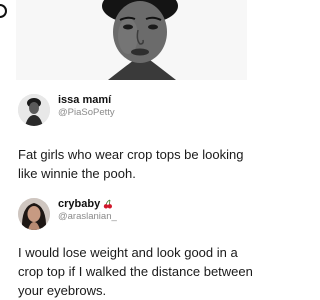  I want to click on cherry-icon, so click(108, 204).